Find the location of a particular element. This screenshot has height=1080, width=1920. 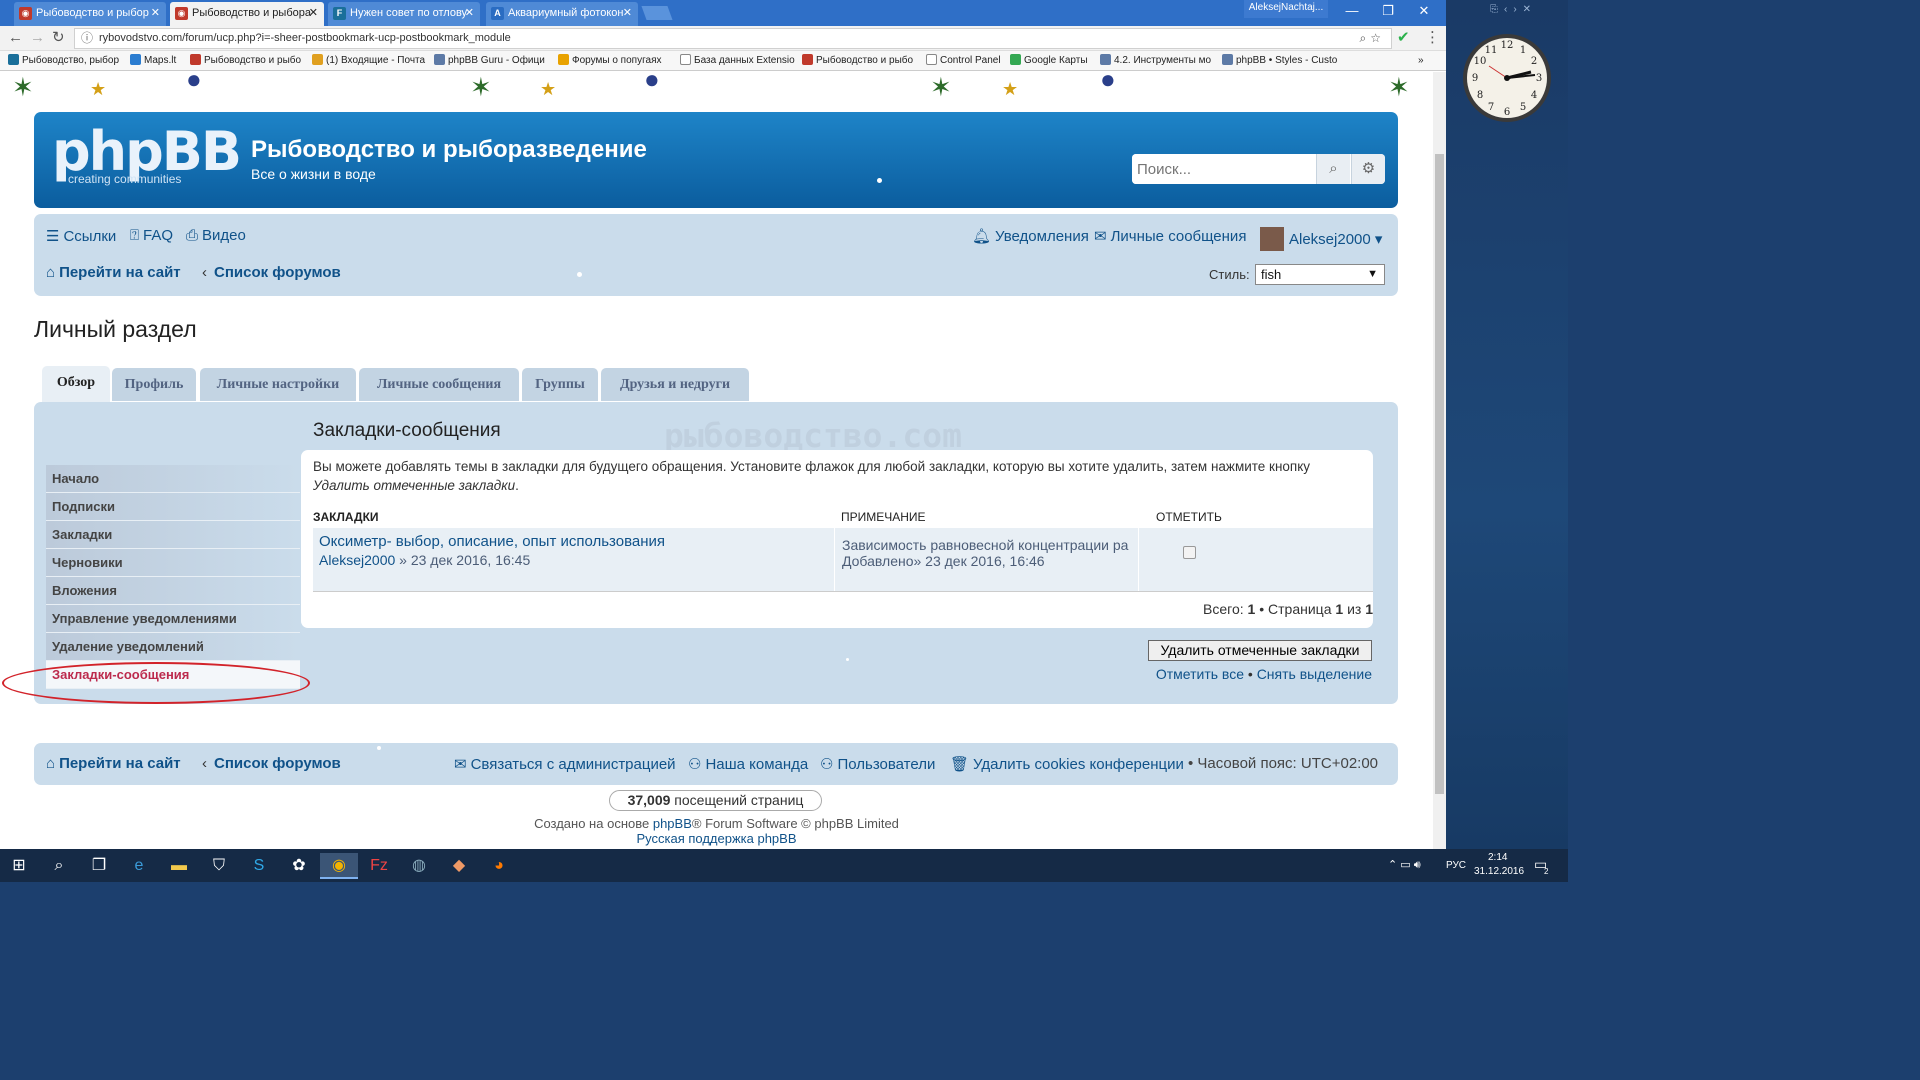

firefox-icon: ◕ is located at coordinates (499, 866).